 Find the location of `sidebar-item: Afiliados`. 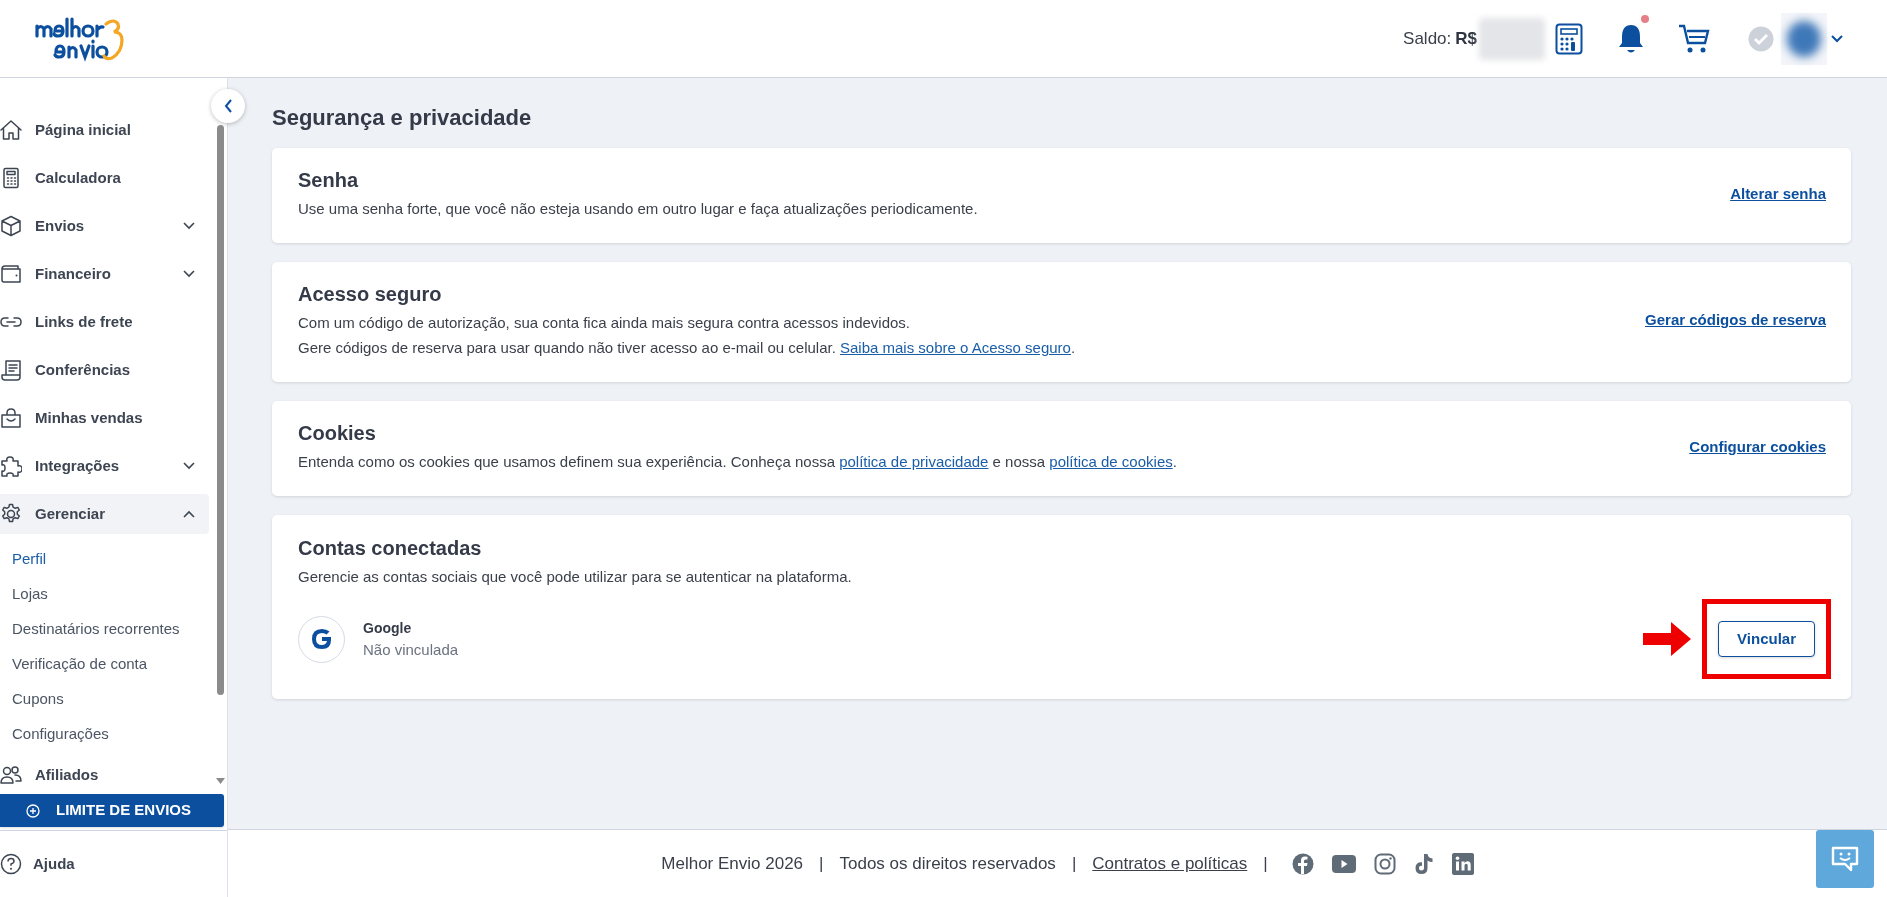

sidebar-item: Afiliados is located at coordinates (104, 775).